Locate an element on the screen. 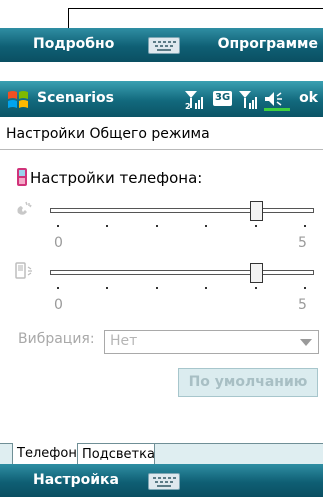 The width and height of the screenshot is (323, 497). softkey-settings: Настройка is located at coordinates (76, 480).